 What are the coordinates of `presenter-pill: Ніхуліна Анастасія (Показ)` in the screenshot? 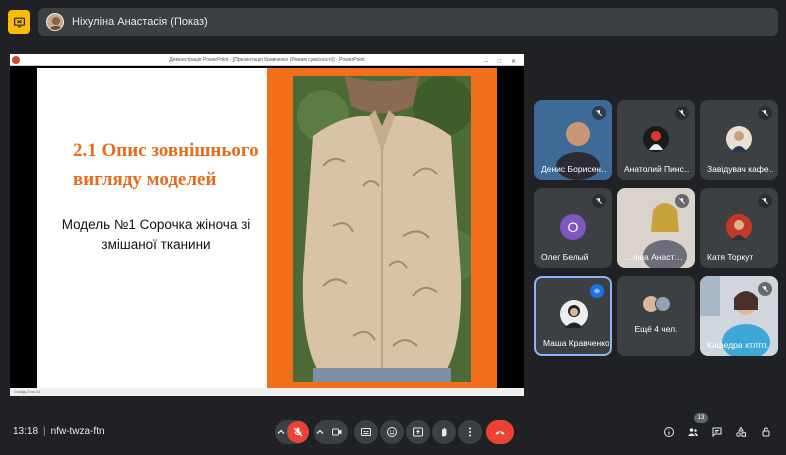 It's located at (408, 22).